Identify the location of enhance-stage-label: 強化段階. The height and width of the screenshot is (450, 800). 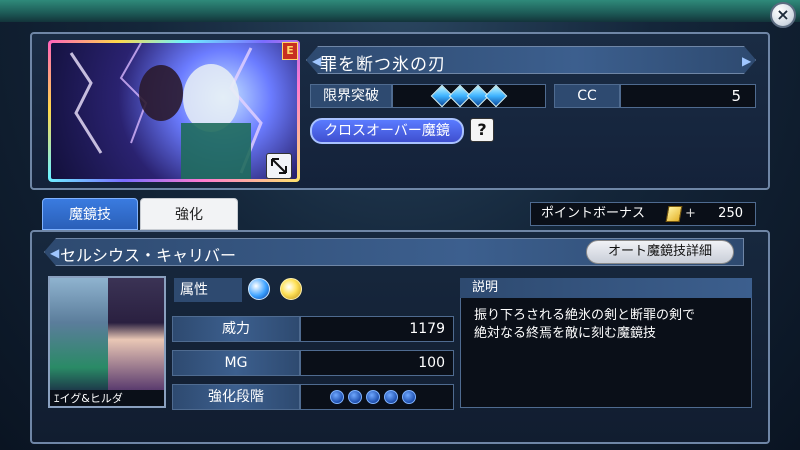
(236, 397).